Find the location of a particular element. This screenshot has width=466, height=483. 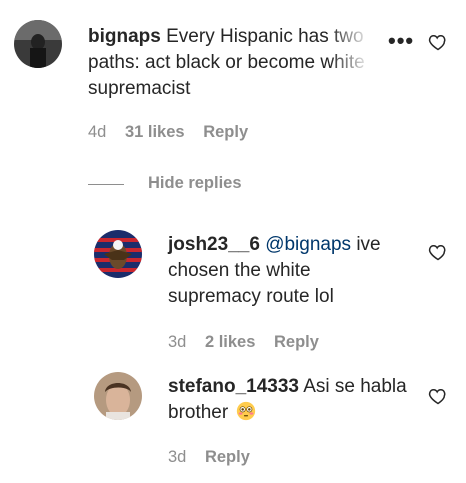

username: bignaps is located at coordinates (124, 36).